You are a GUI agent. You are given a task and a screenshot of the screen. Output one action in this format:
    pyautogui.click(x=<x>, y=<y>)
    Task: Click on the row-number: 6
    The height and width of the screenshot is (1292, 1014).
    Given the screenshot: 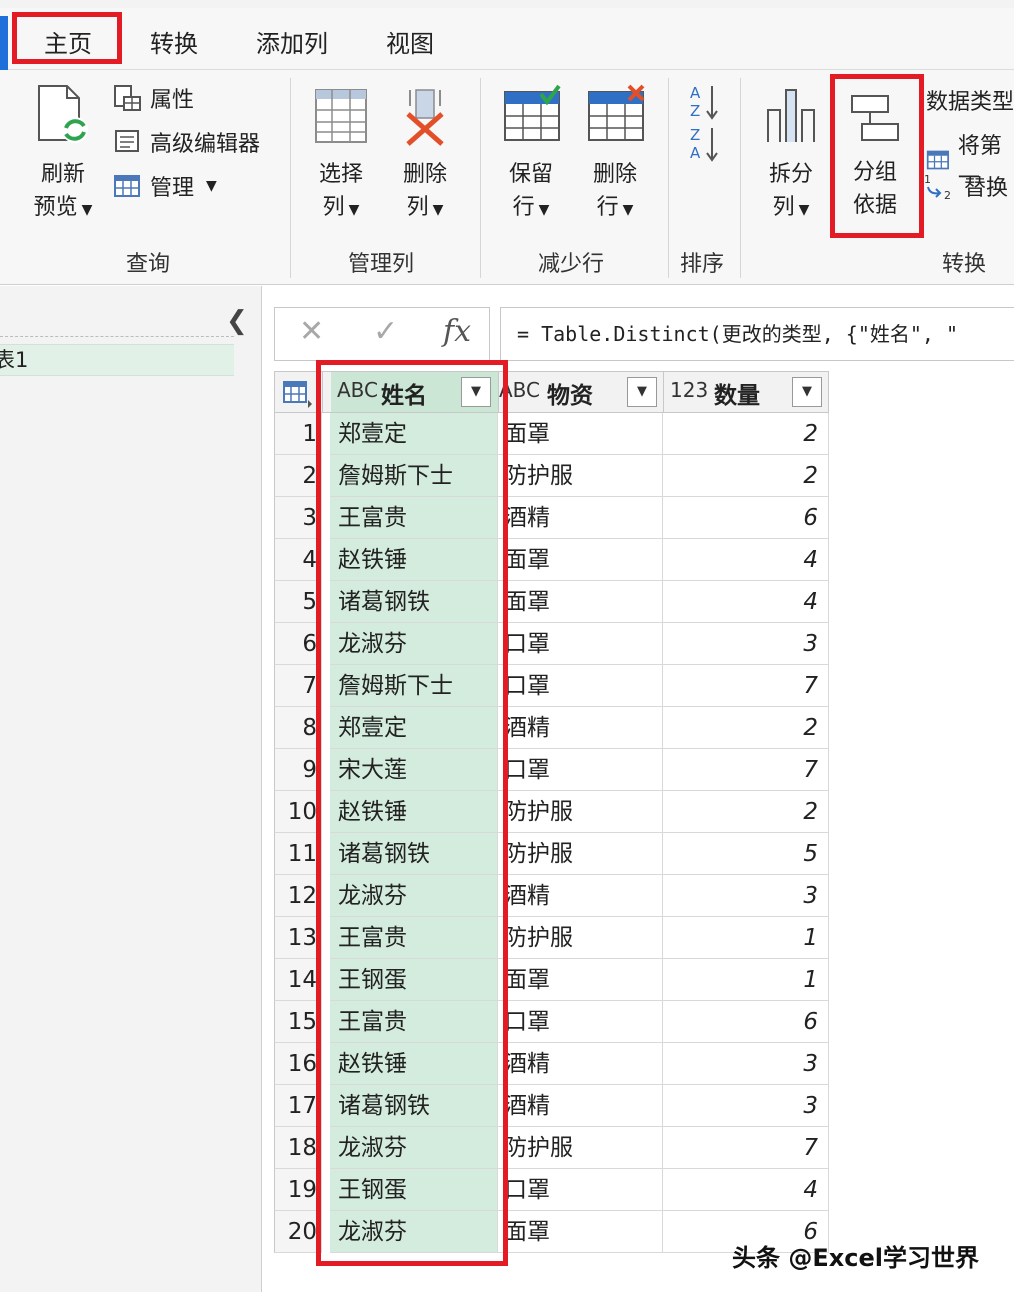 What is the action you would take?
    pyautogui.click(x=298, y=644)
    